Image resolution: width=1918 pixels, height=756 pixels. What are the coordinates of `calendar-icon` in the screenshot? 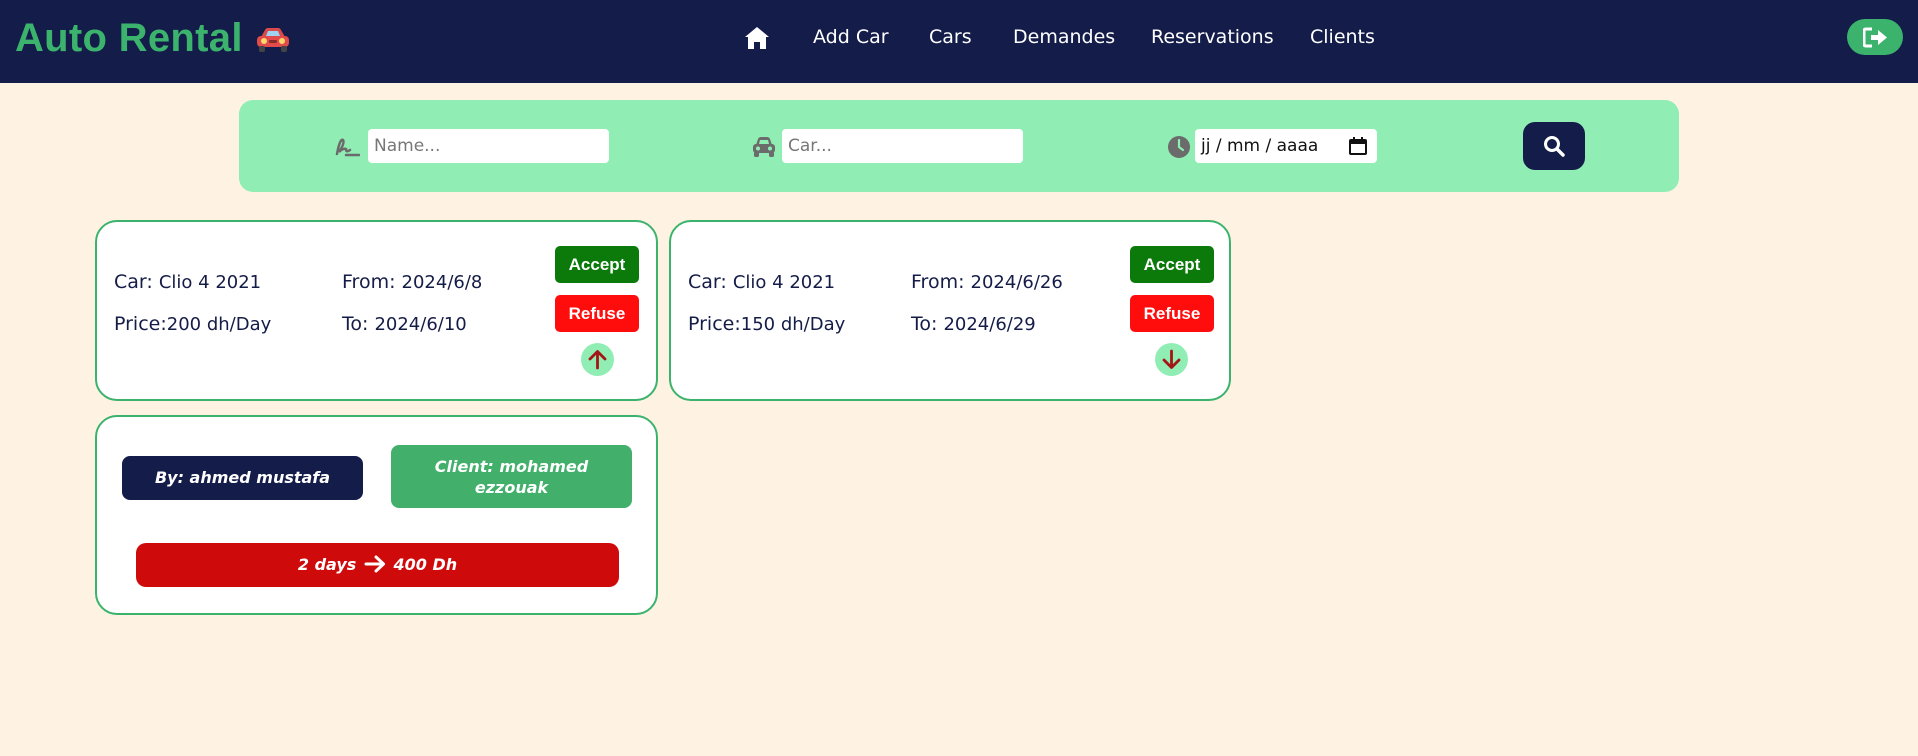 It's located at (1358, 146).